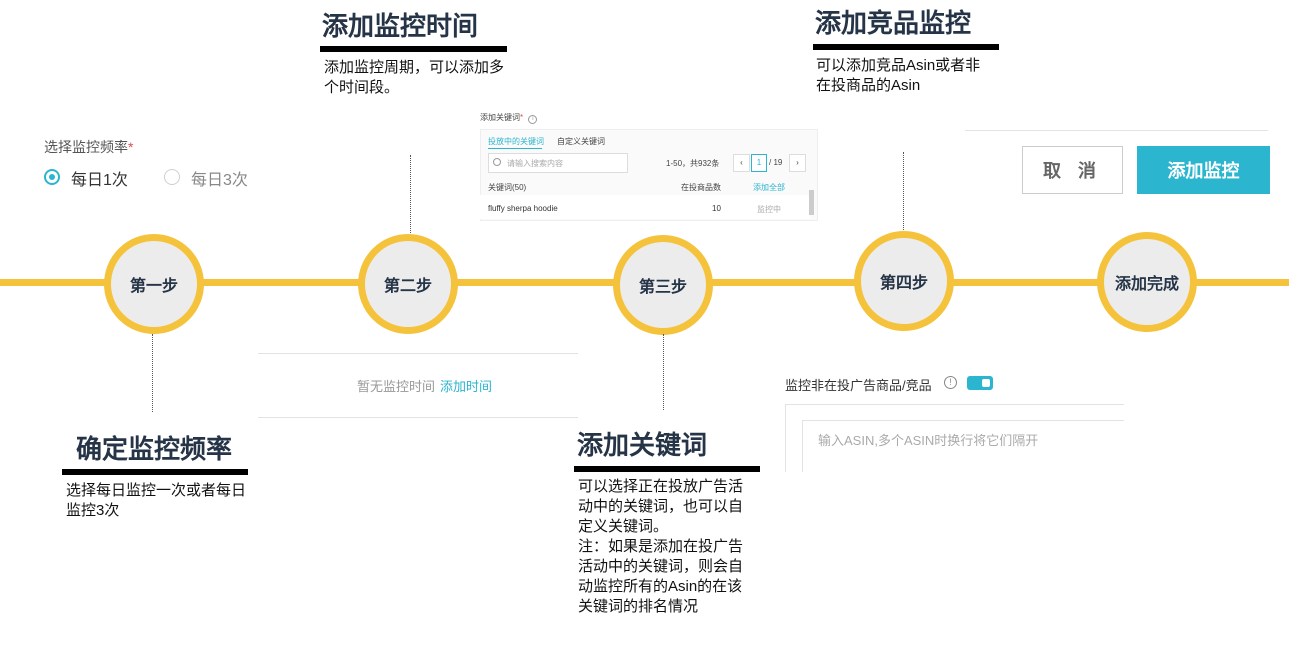 This screenshot has width=1289, height=648. Describe the element at coordinates (396, 386) in the screenshot. I see `time-empty-text: 暂无监控时间` at that location.